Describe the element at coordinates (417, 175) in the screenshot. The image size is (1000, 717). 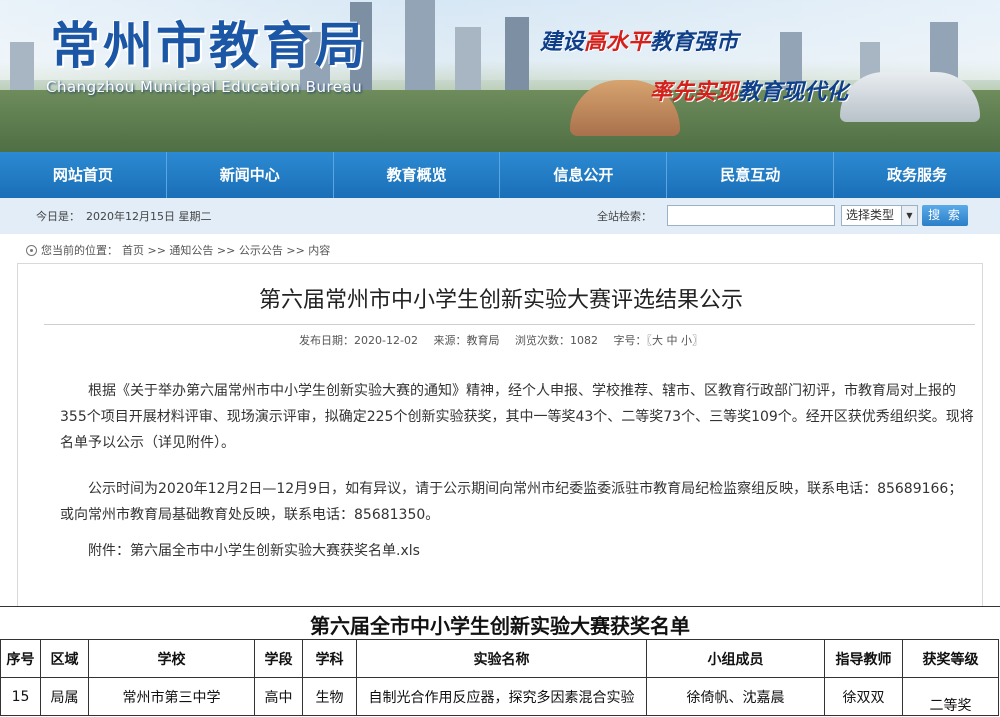
I see `nav-item-overview: 教育概览` at that location.